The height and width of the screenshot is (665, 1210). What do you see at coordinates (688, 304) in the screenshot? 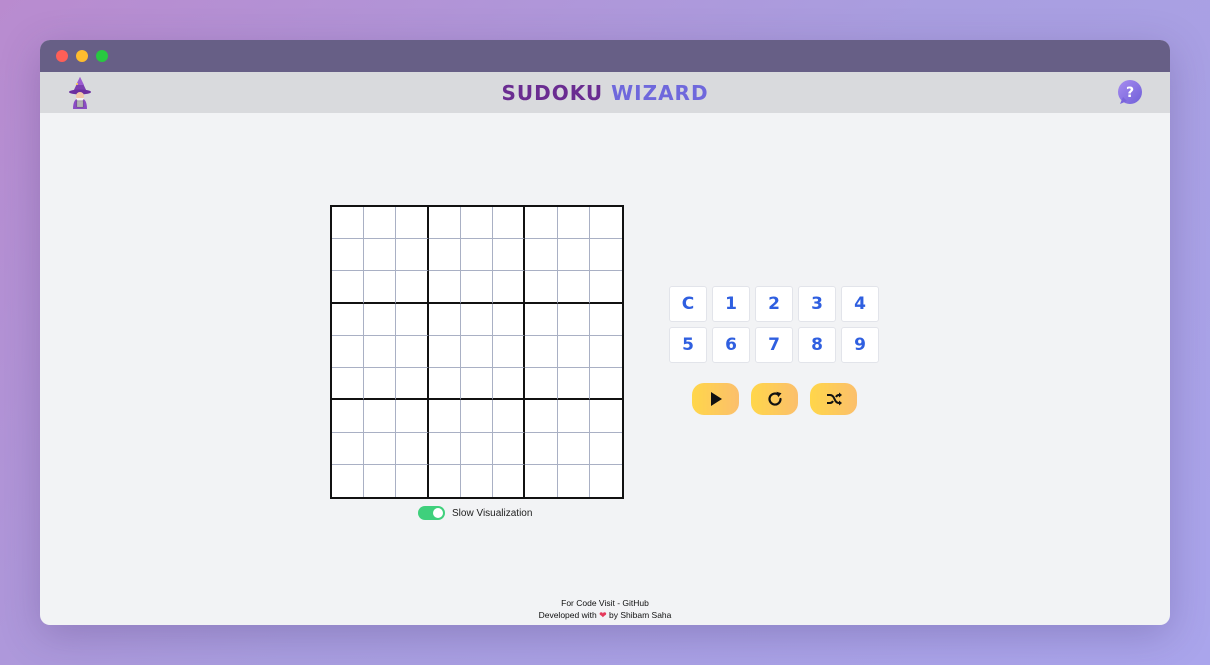
I see `clear-key-button: C` at bounding box center [688, 304].